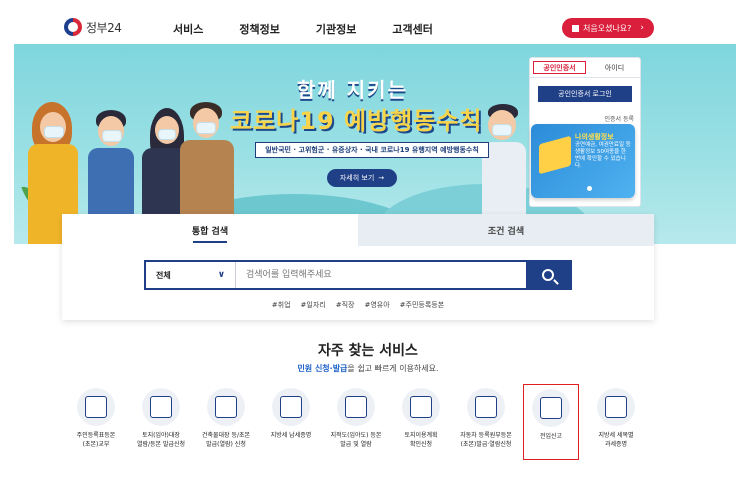  What do you see at coordinates (356, 444) in the screenshot?
I see `service-label-2: 발급 및 열람` at bounding box center [356, 444].